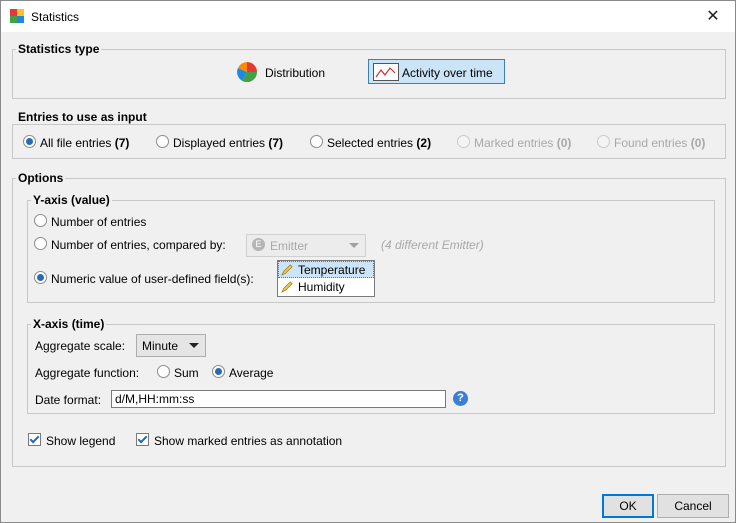  I want to click on selected-entries-radio-indicator, so click(316, 141).